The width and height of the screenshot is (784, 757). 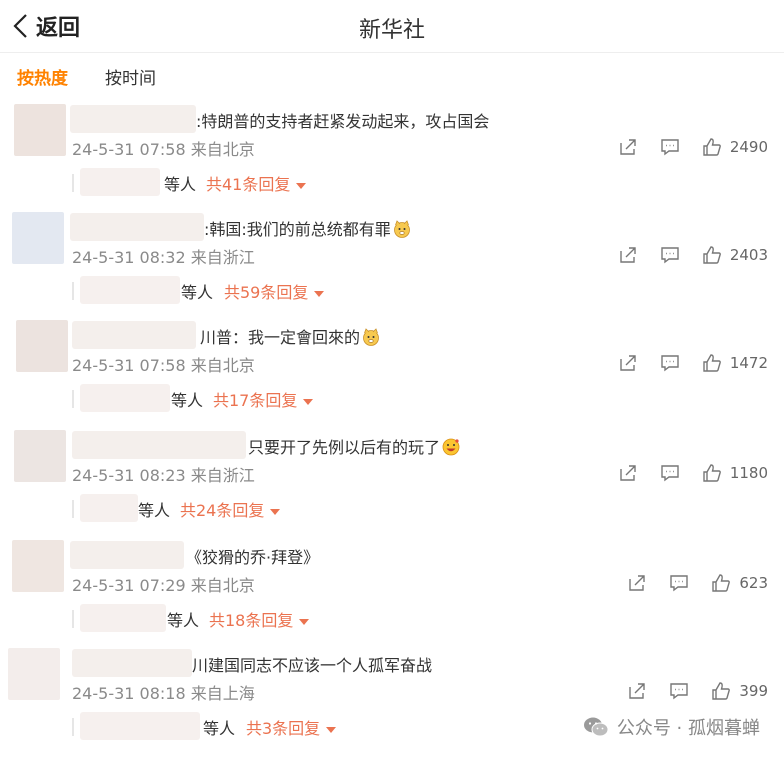 I want to click on comment-meta: 24-5-31 08:23 来自浙江, so click(x=163, y=475).